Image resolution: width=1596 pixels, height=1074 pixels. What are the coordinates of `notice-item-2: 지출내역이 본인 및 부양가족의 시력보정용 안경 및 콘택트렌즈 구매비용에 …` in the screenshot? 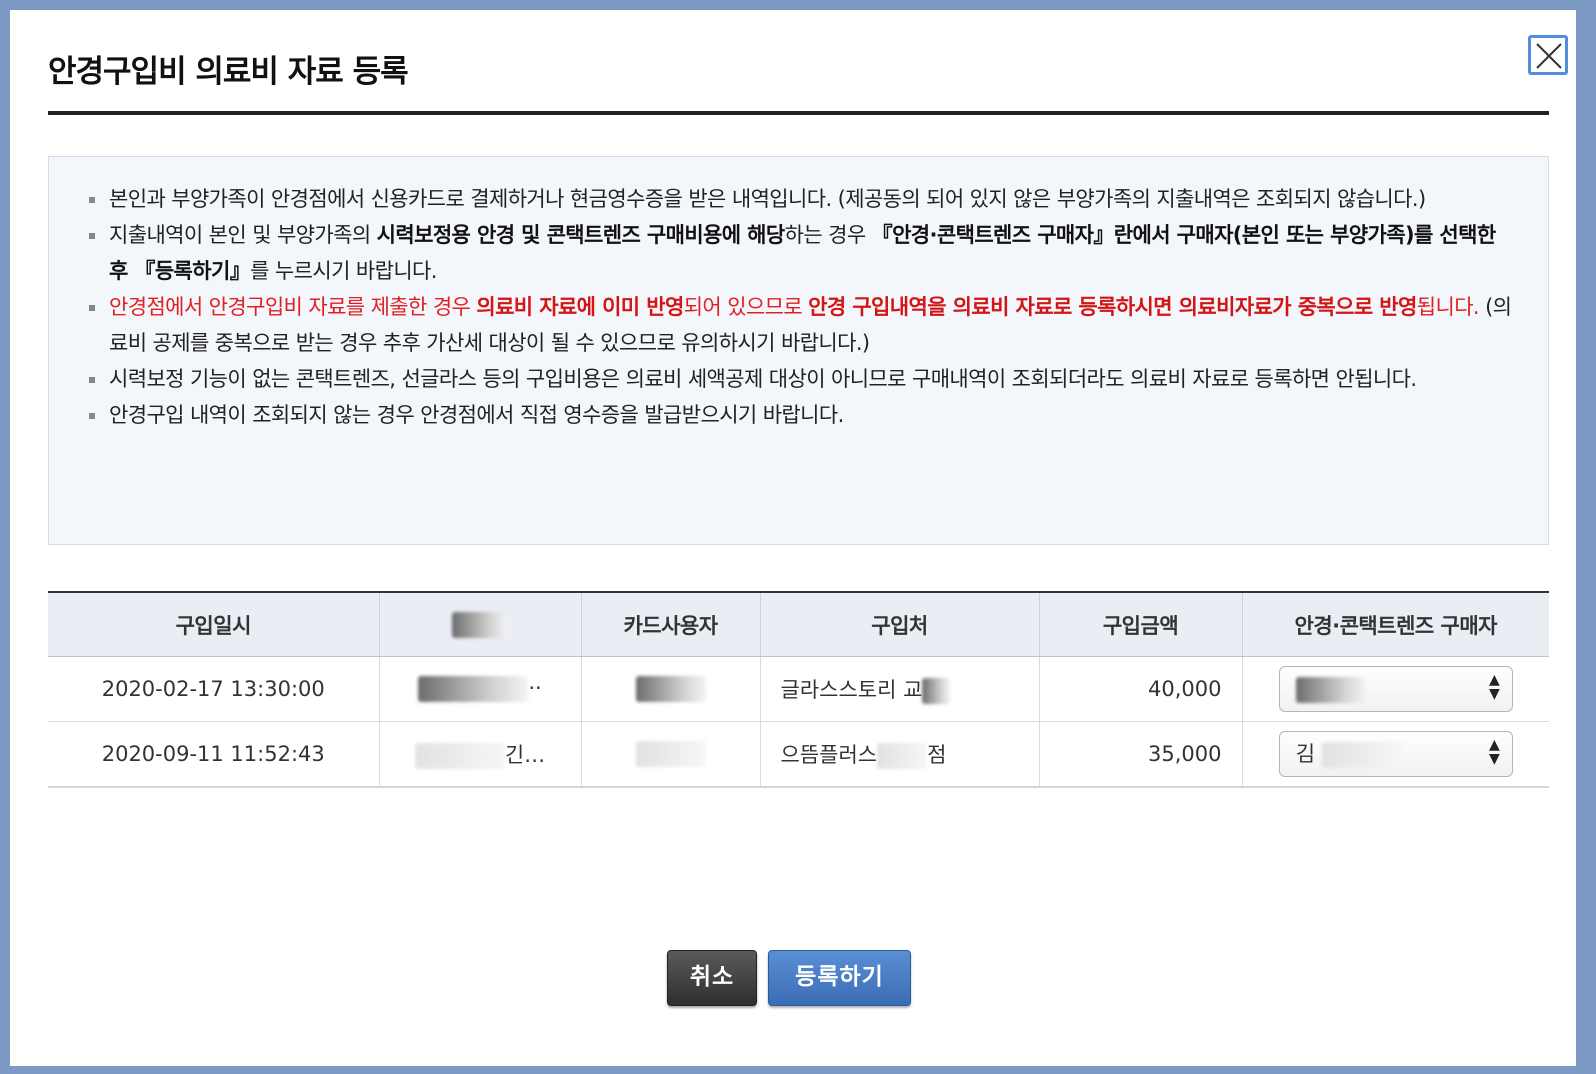 It's located at (803, 253).